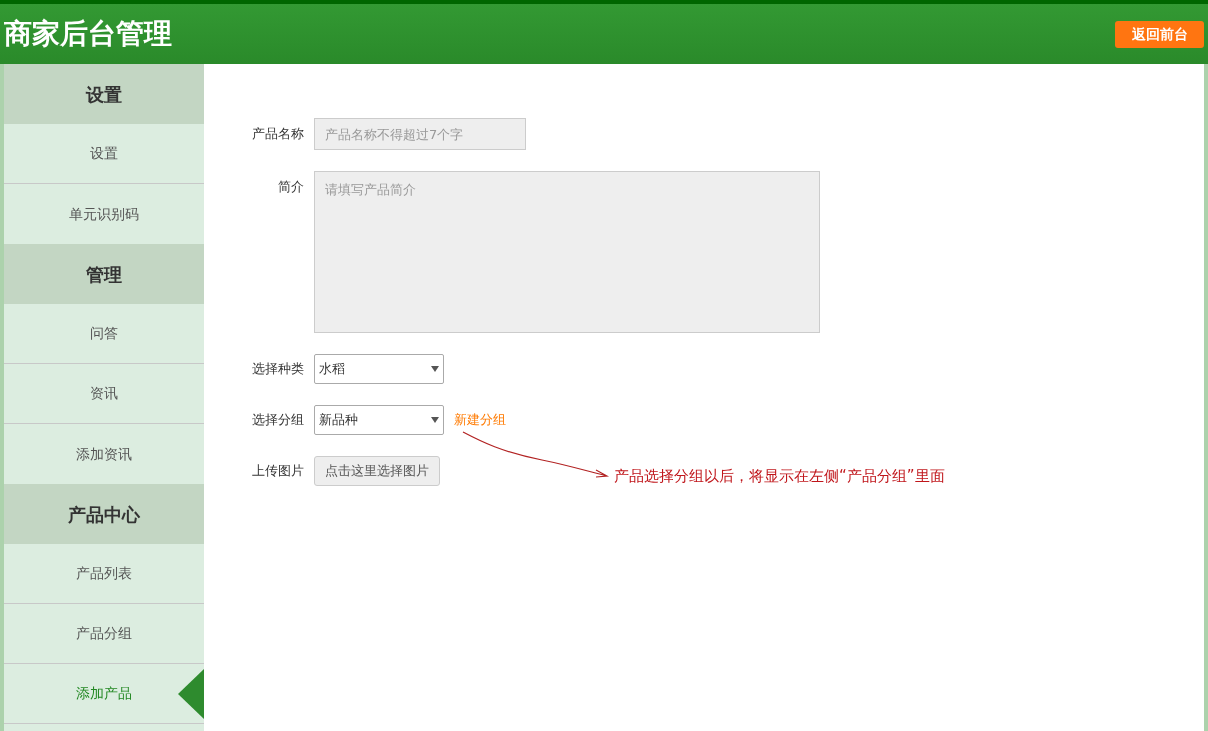  Describe the element at coordinates (104, 694) in the screenshot. I see `sidebar-item: 添加产品` at that location.